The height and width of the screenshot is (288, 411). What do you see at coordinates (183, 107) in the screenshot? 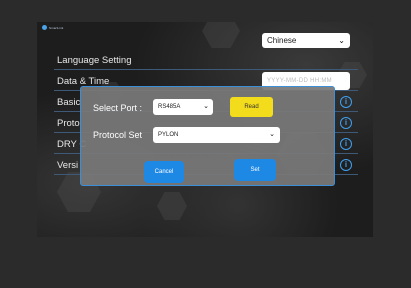
I see `port-select: RS485A ⌄` at bounding box center [183, 107].